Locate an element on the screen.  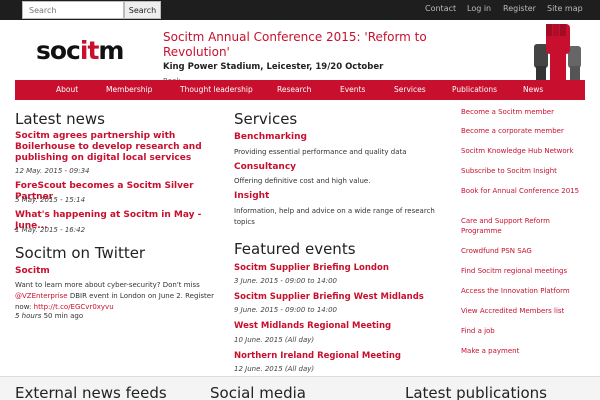
tweet-url-link: http://t.co/EGCvr0xyvu is located at coordinates (74, 307).